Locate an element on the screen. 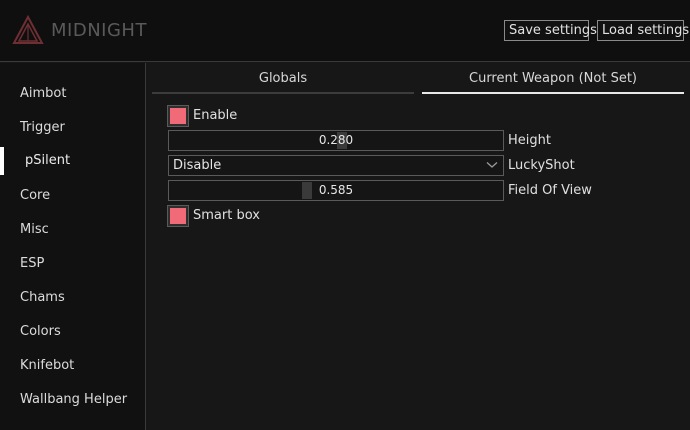 The width and height of the screenshot is (690, 430). height-value: 0.280 is located at coordinates (336, 140).